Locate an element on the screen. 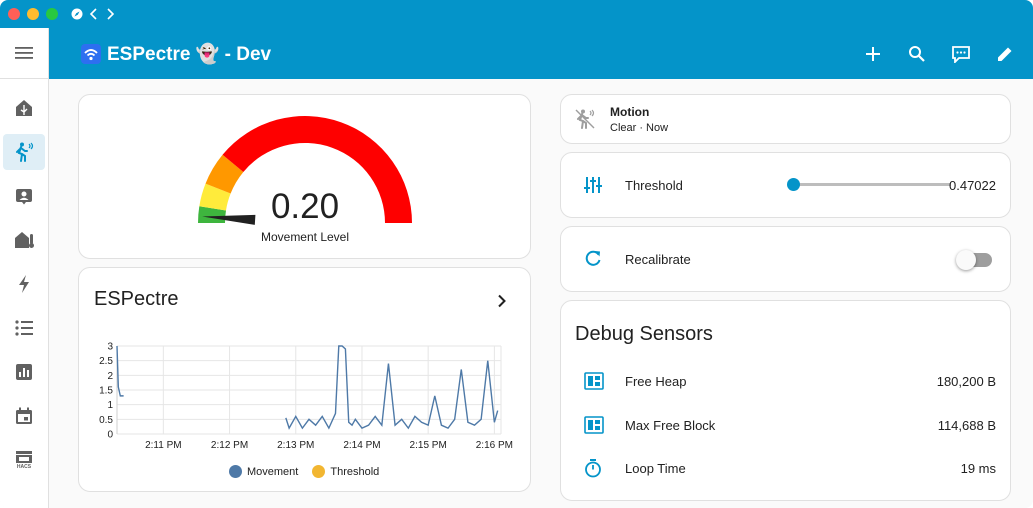 This screenshot has height=508, width=1033. x-tick-label: 2:11 PM is located at coordinates (163, 445).